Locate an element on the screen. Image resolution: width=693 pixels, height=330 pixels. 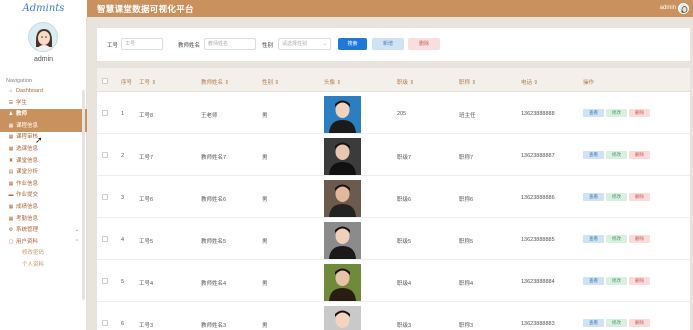
sidebar-item-course-review: ▦ 课程审核 is located at coordinates (43, 138).